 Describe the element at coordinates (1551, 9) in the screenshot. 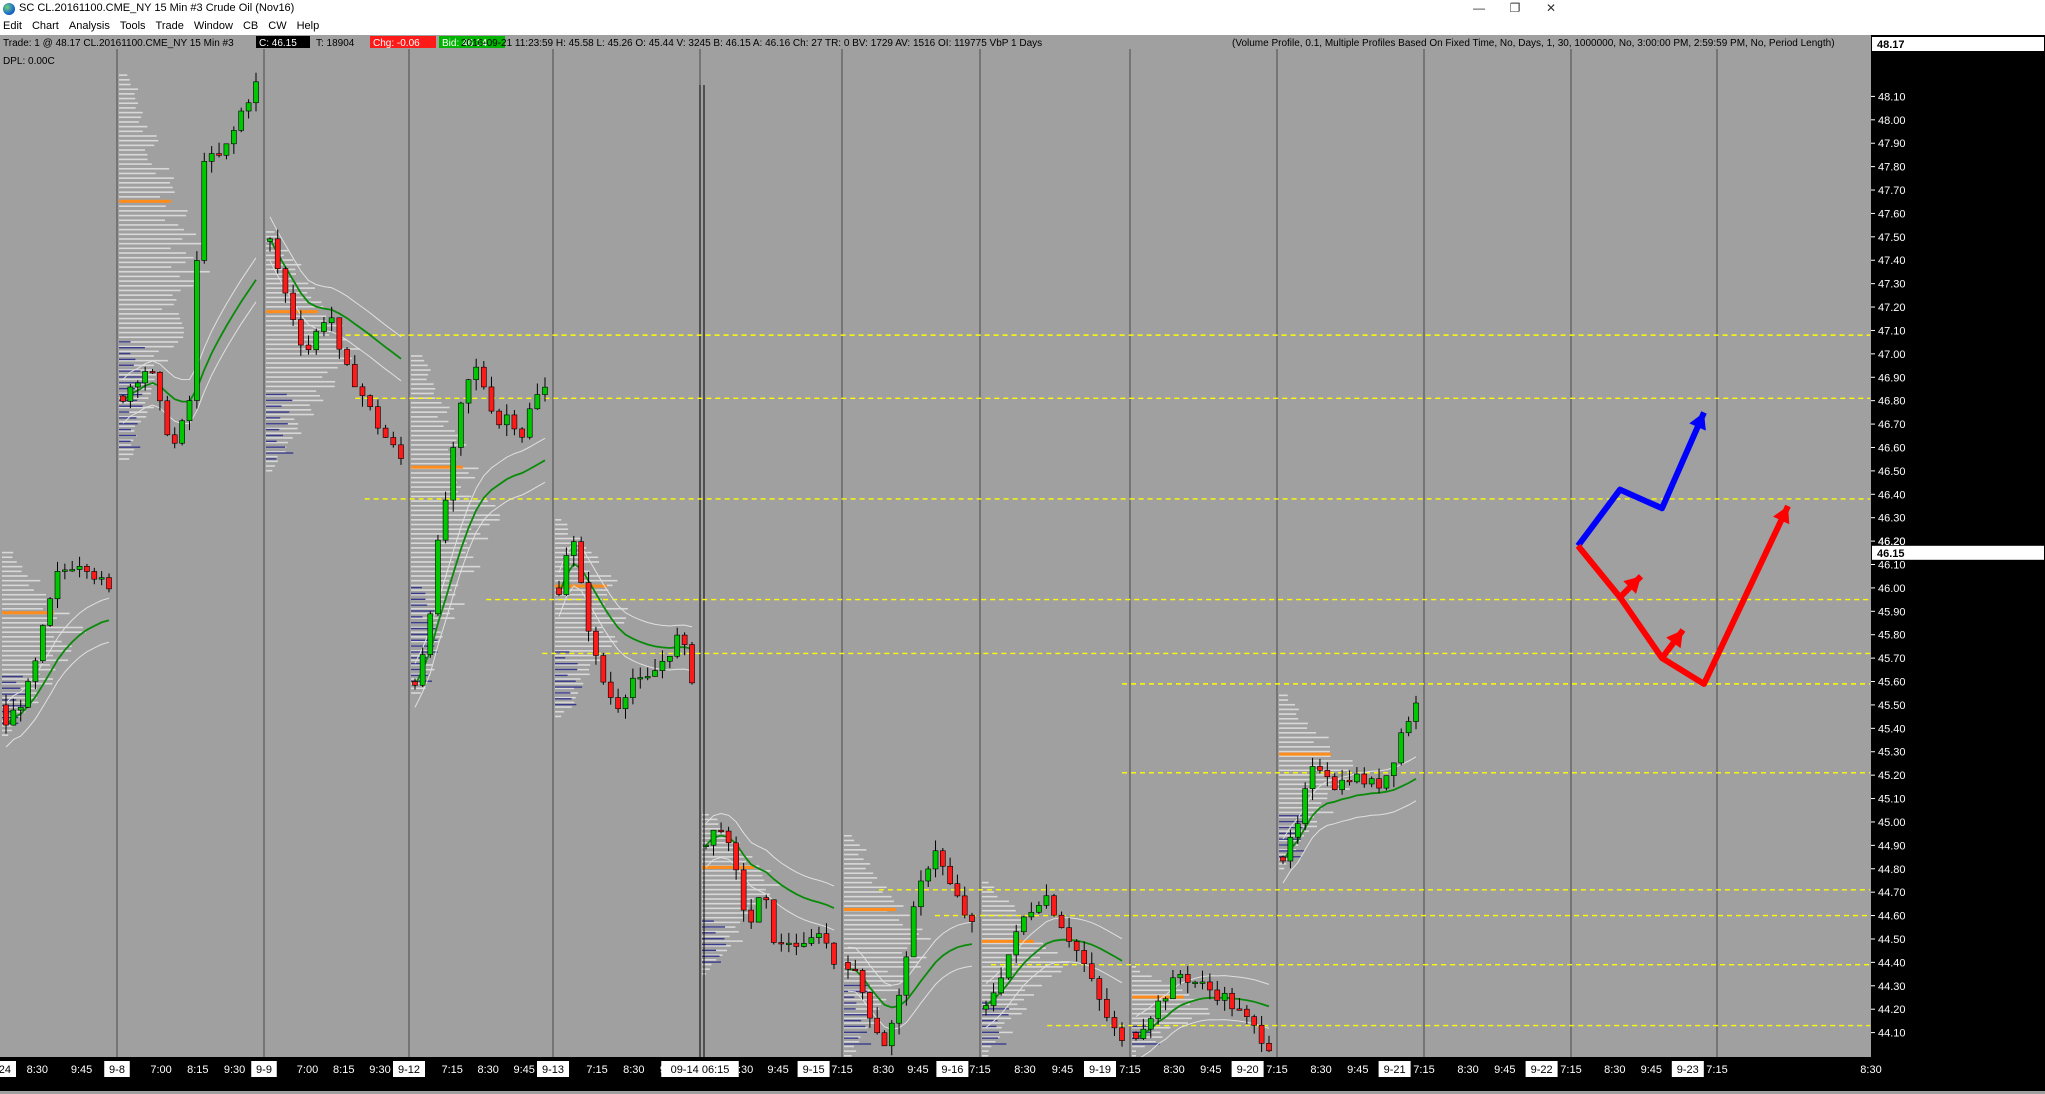

I see `close-button: ✕` at that location.